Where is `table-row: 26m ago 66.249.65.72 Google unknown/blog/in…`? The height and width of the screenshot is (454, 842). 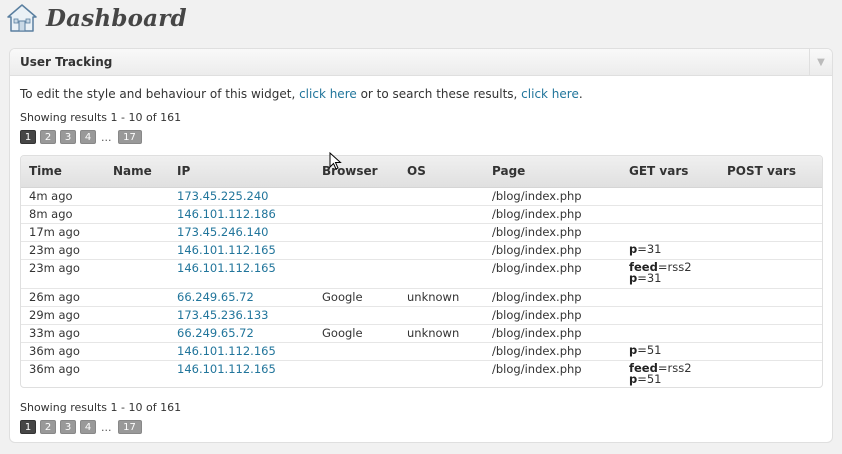
table-row: 26m ago 66.249.65.72 Google unknown/blog/in… is located at coordinates (421, 297).